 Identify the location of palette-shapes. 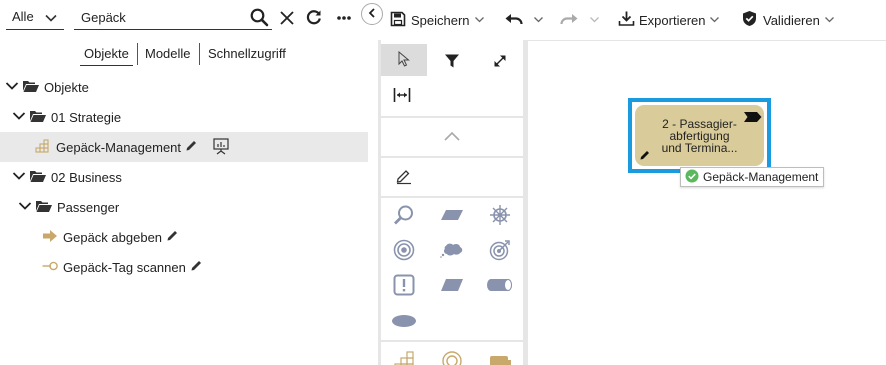
(452, 269).